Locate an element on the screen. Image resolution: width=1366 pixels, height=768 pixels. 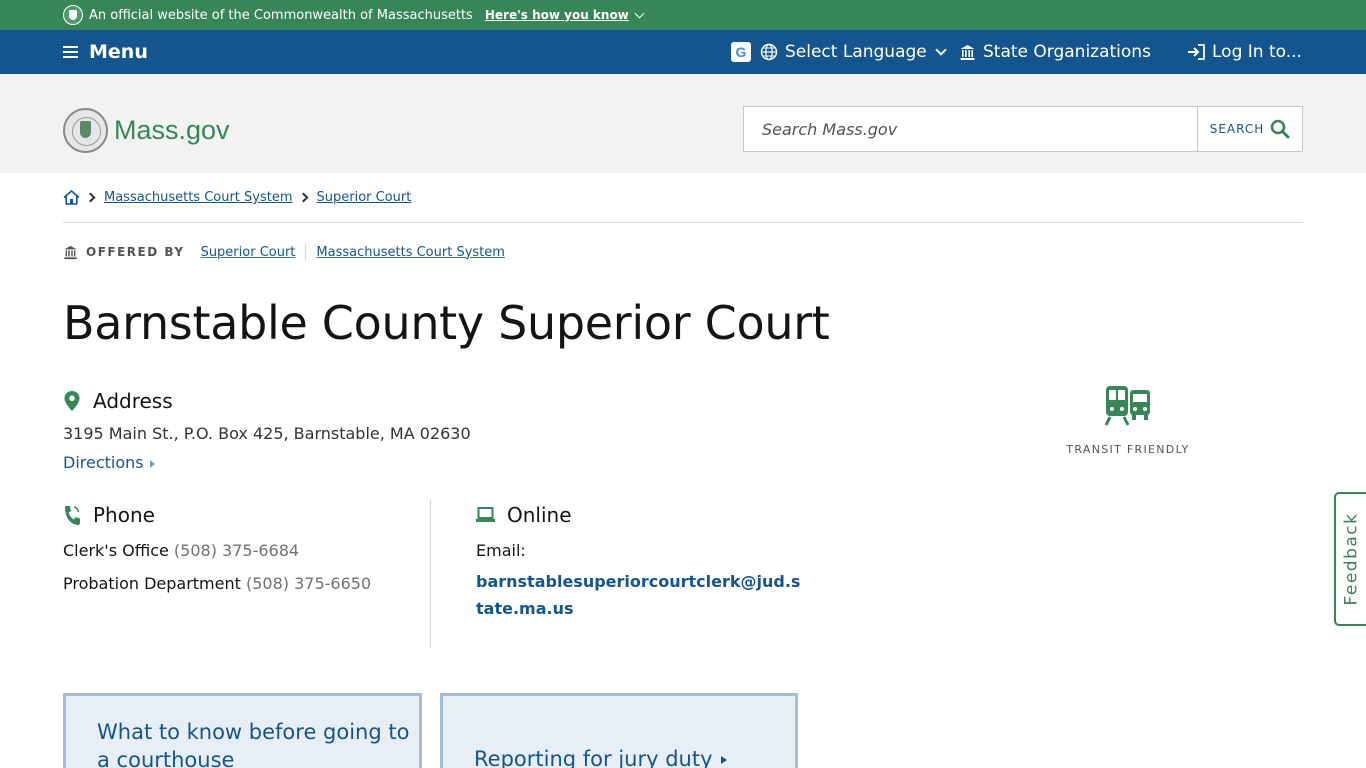
phone-entry-probation: Probation Department (508) 375-6650 is located at coordinates (217, 583).